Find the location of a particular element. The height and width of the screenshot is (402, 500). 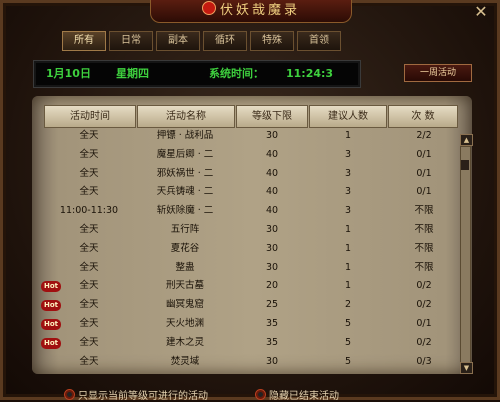

table-row: 全天 整蛊 30 1 不限 is located at coordinates (250, 268).